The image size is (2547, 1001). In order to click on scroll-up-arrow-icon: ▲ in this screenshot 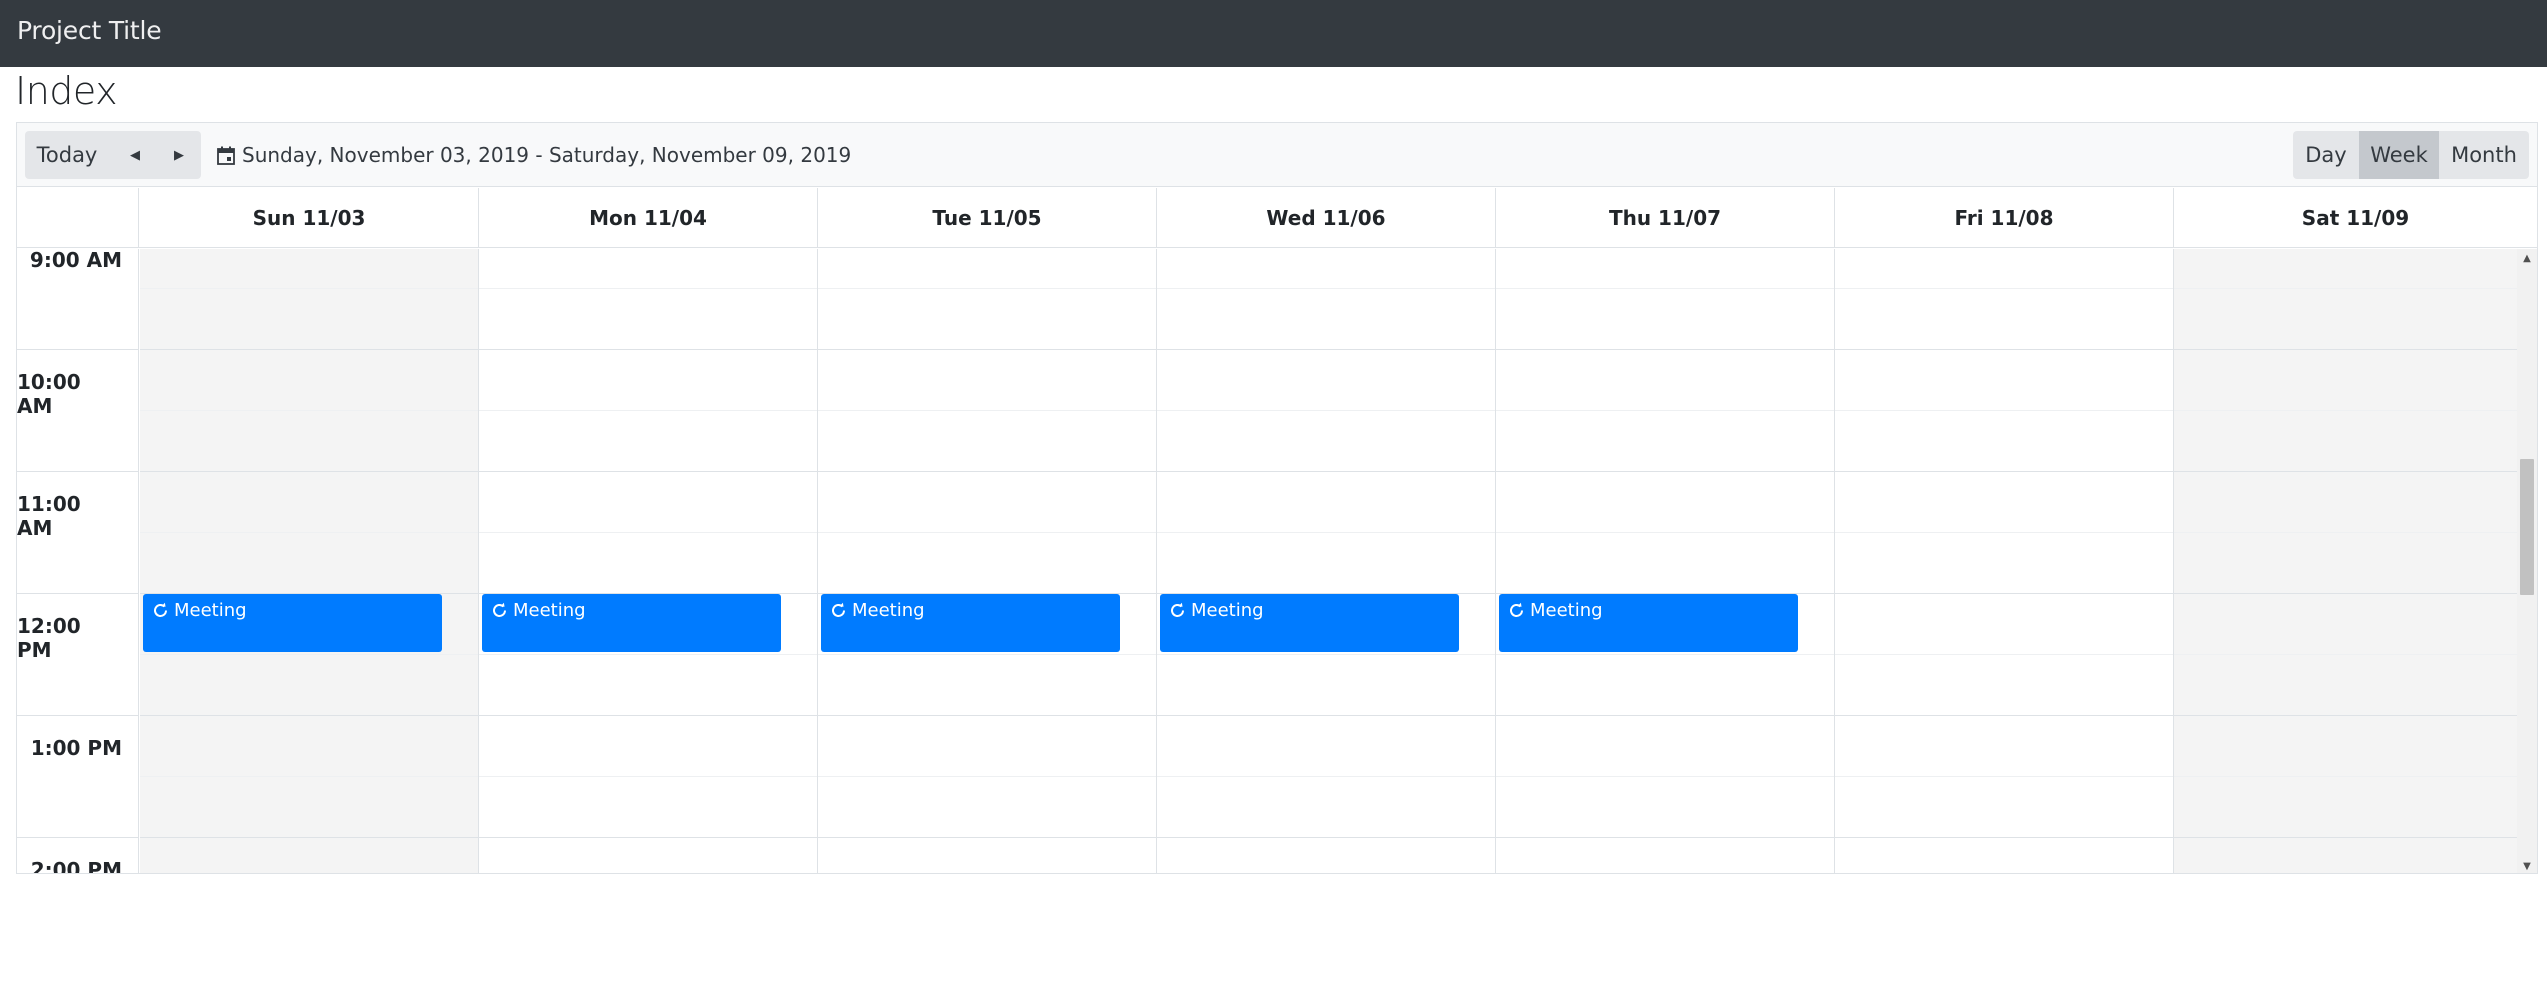, I will do `click(2527, 258)`.